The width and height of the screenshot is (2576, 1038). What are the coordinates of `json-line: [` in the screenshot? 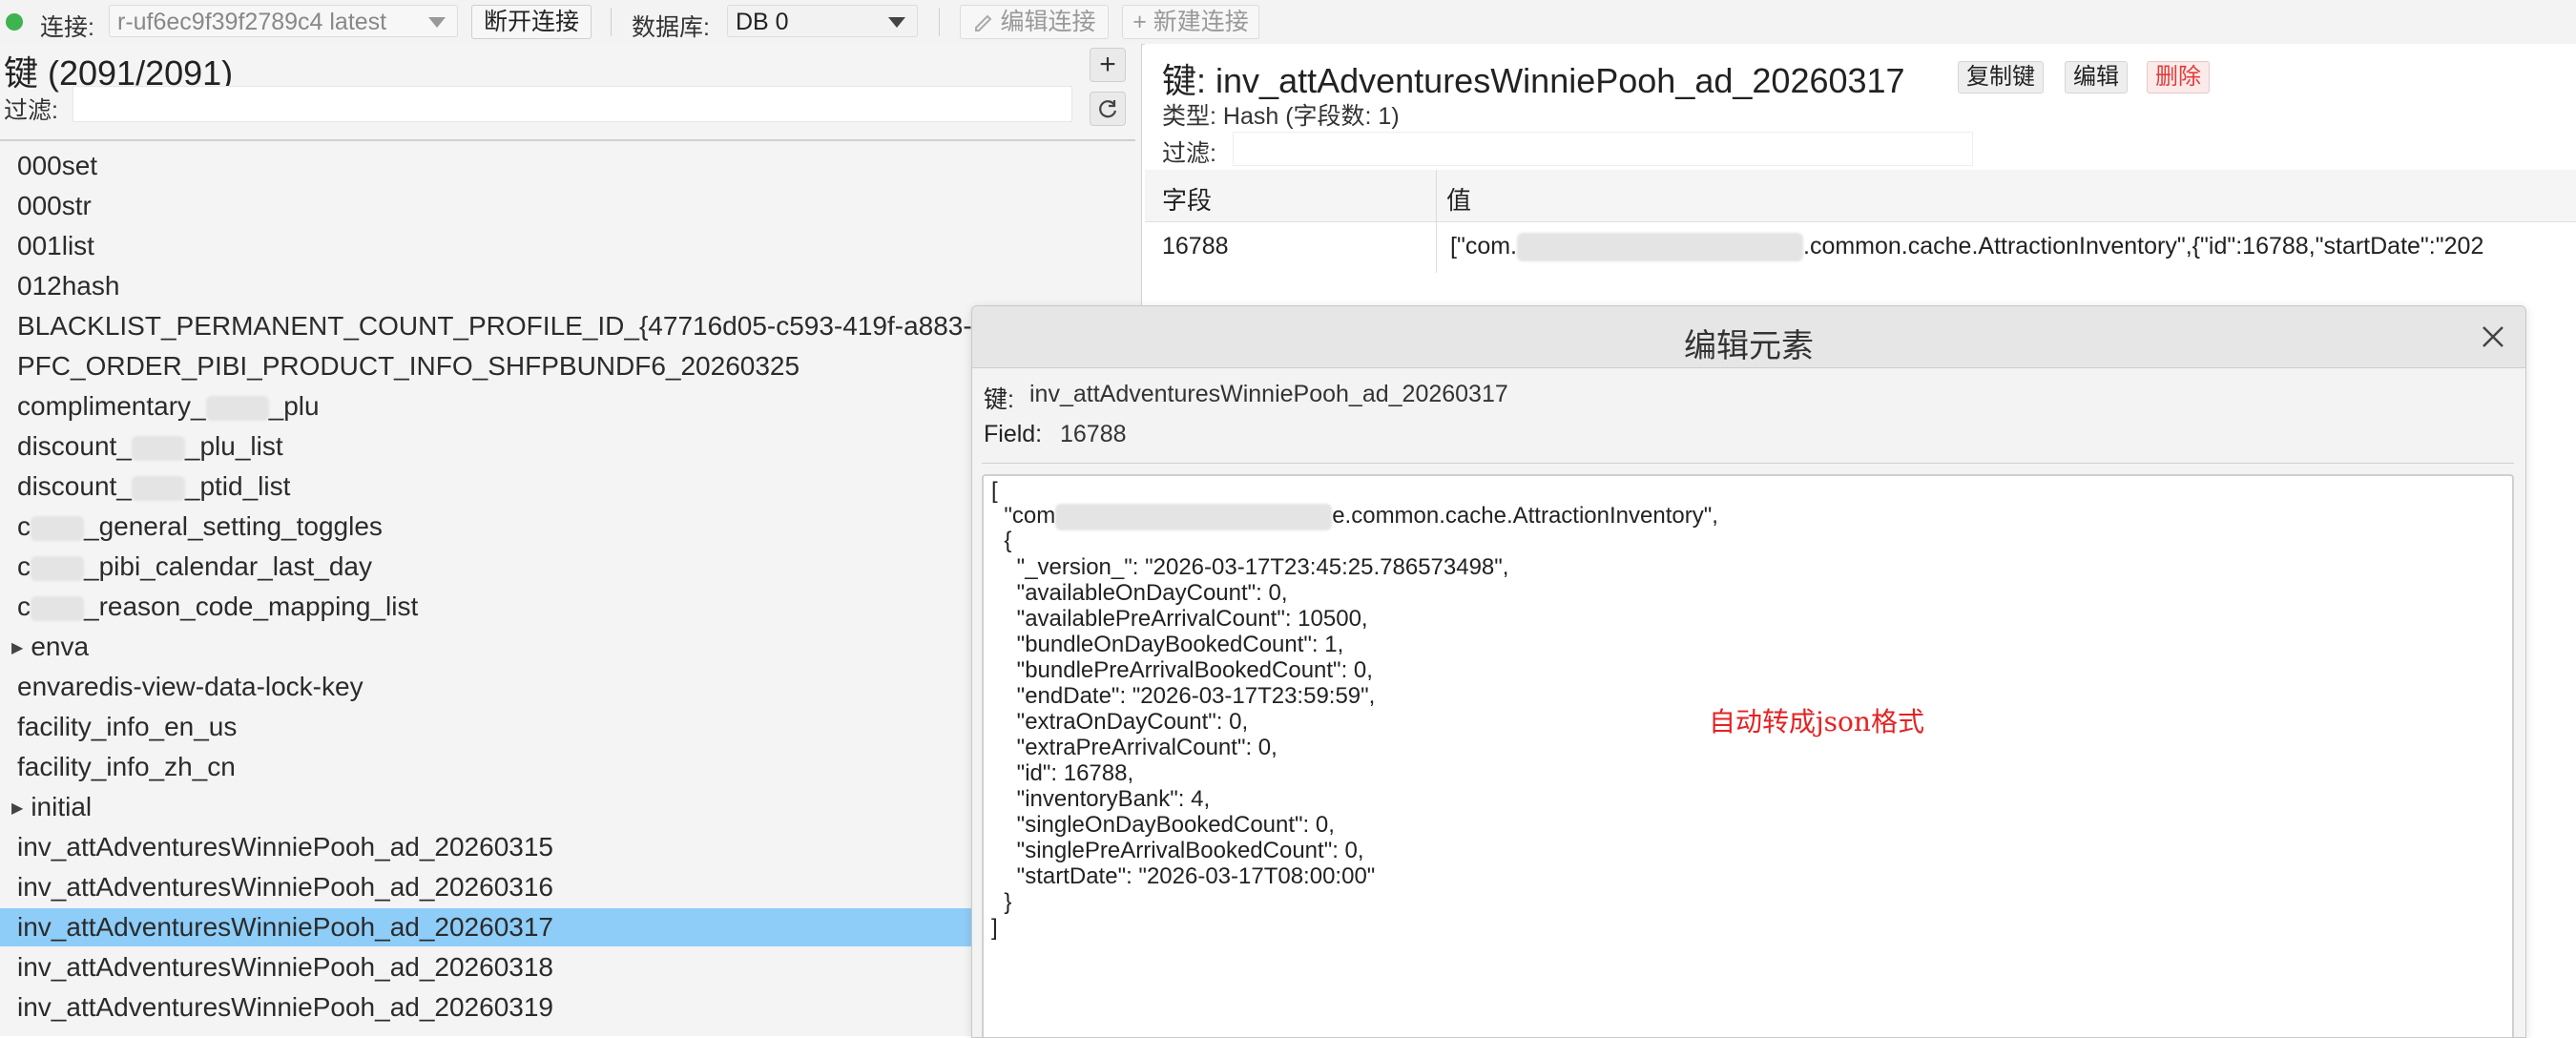 It's located at (994, 491).